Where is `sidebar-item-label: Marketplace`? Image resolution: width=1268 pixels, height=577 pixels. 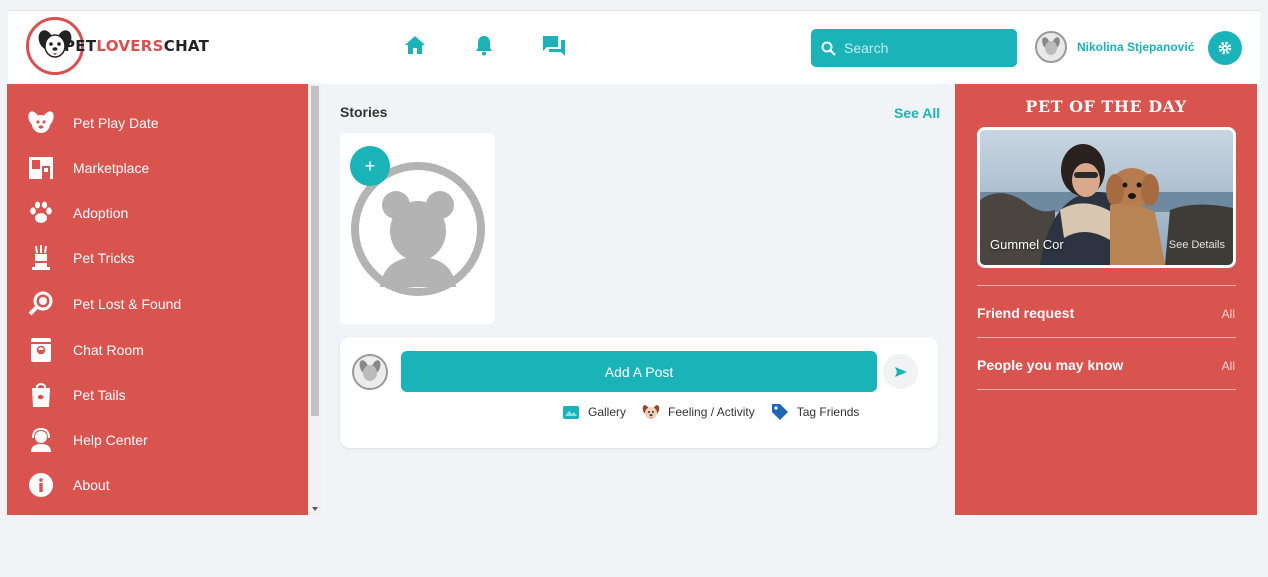
sidebar-item-label: Marketplace is located at coordinates (111, 168).